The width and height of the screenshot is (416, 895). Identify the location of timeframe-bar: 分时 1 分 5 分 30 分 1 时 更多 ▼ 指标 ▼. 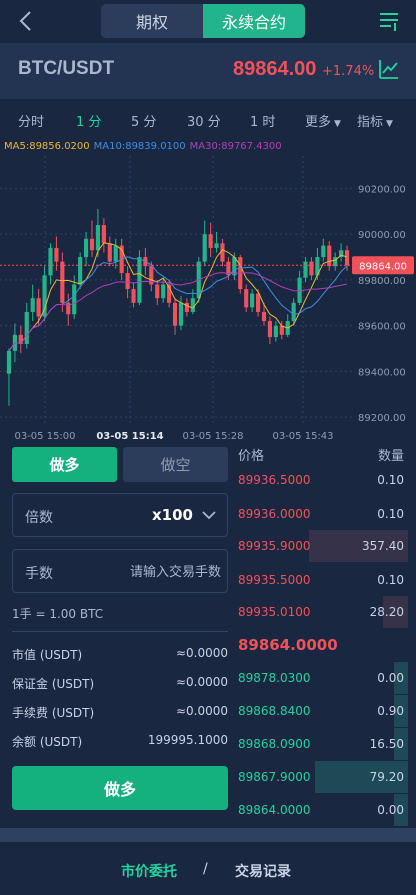
(208, 119).